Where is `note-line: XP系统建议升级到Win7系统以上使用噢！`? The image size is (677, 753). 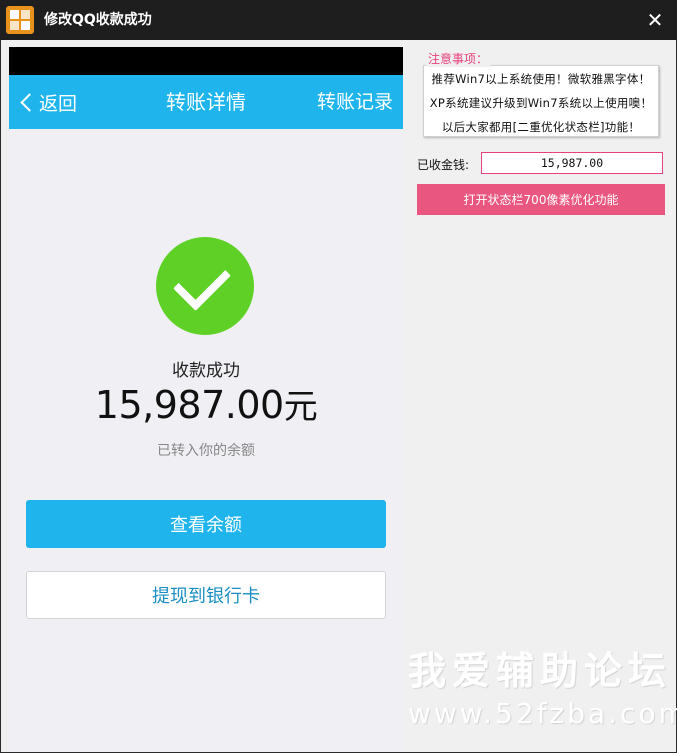 note-line: XP系统建议升级到Win7系统以上使用噢！ is located at coordinates (541, 103).